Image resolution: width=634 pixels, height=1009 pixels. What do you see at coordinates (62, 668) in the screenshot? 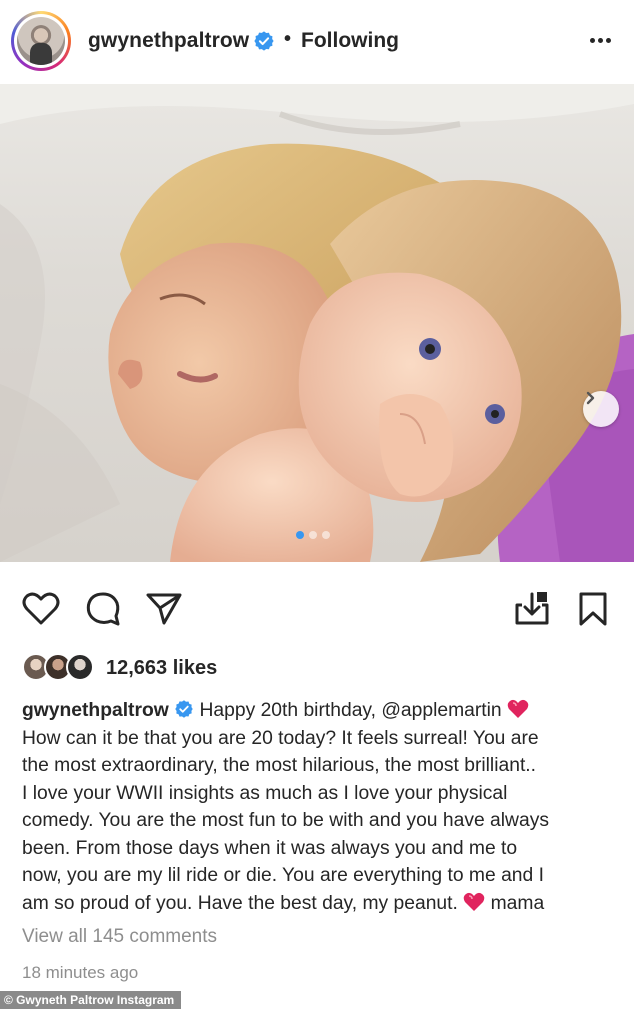
I see `liked-by-avatars` at bounding box center [62, 668].